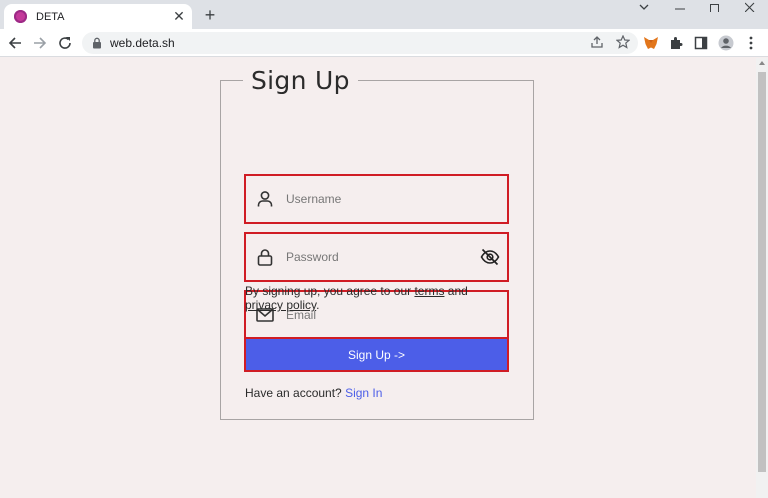  I want to click on username-input, so click(396, 199).